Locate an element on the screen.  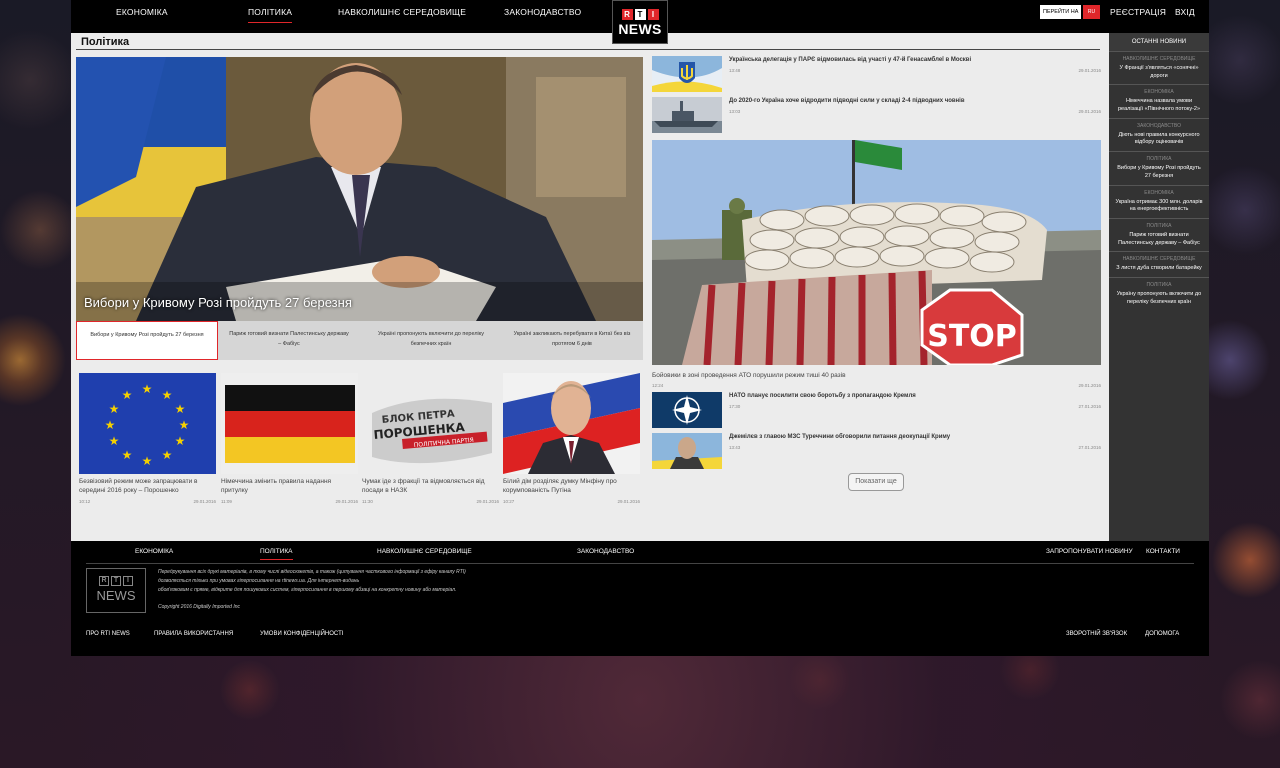
checkpoint-illustration: STOP is located at coordinates (876, 252).